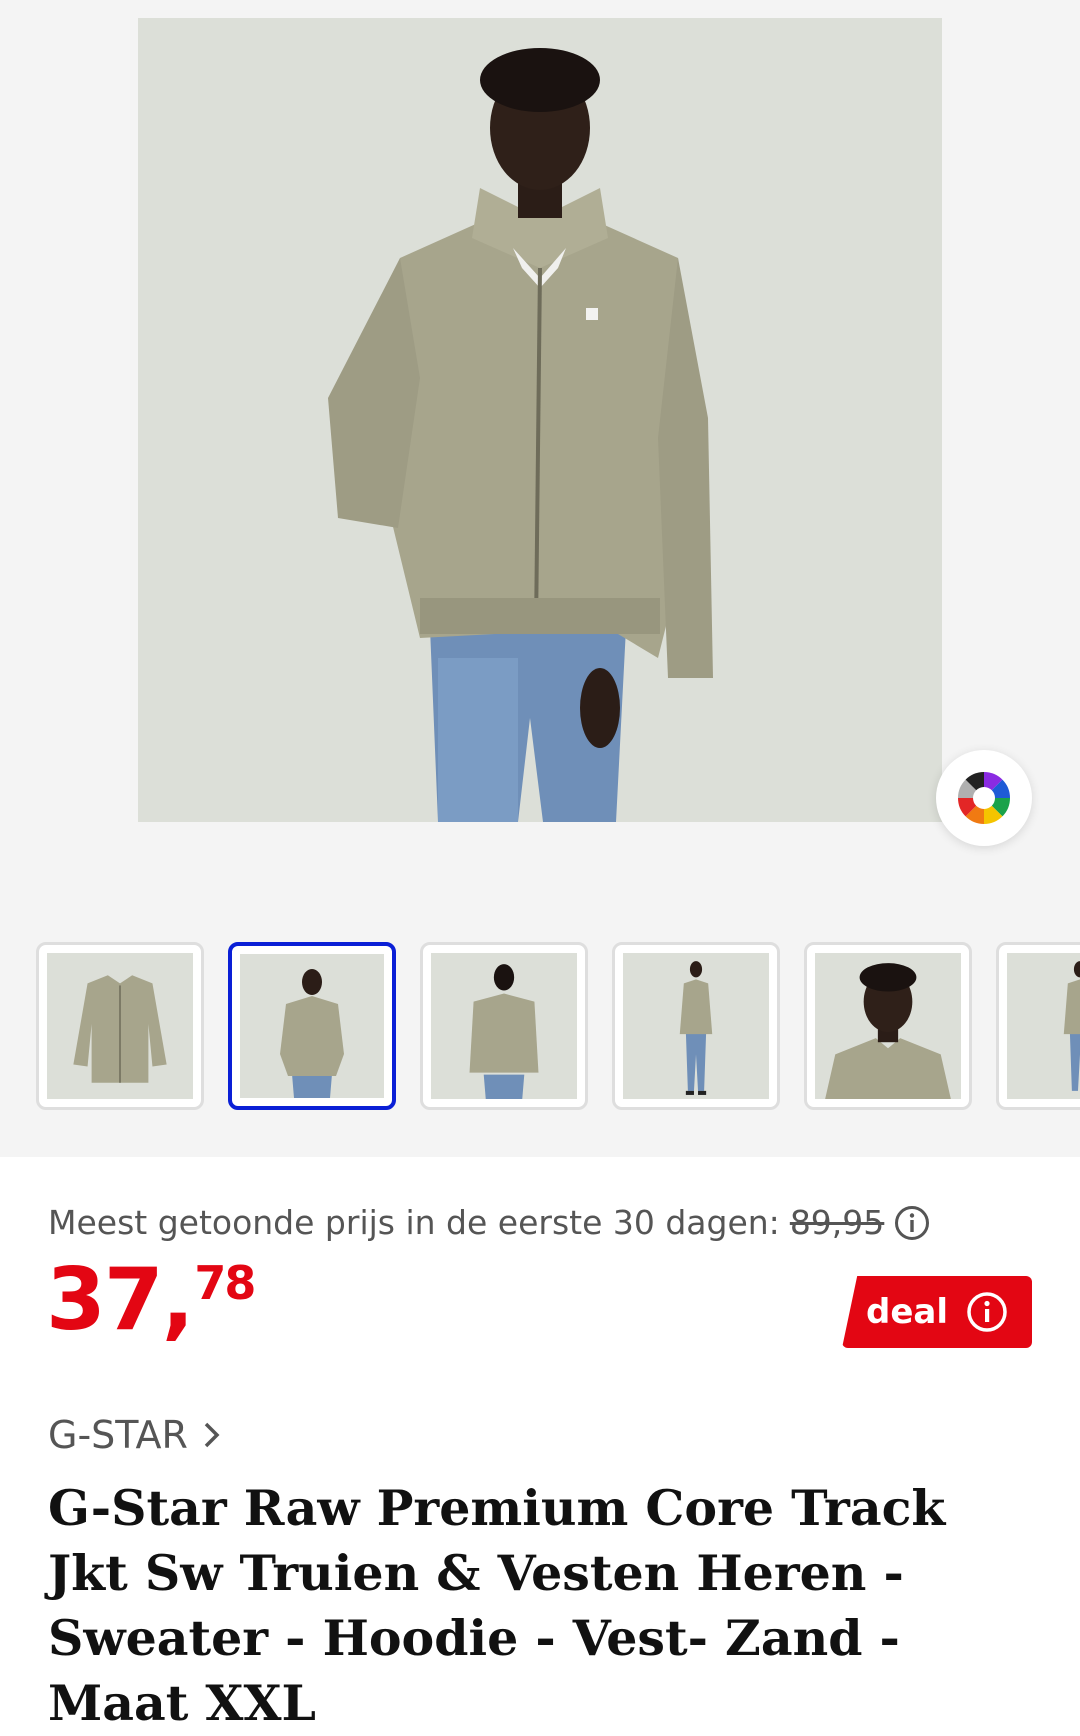 The image size is (1080, 1736). What do you see at coordinates (105, 1300) in the screenshot?
I see `price-euros: 37` at bounding box center [105, 1300].